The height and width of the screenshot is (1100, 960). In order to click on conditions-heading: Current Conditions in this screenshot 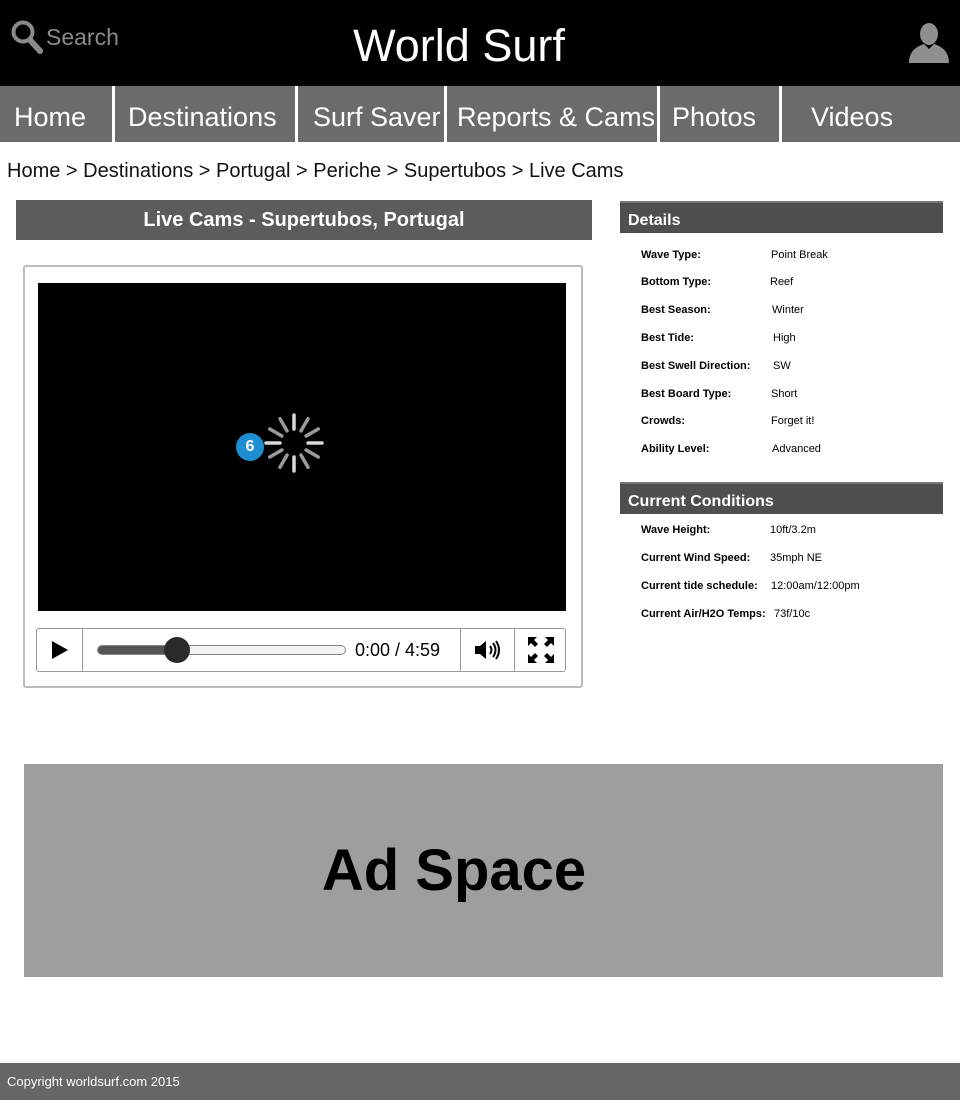, I will do `click(781, 498)`.